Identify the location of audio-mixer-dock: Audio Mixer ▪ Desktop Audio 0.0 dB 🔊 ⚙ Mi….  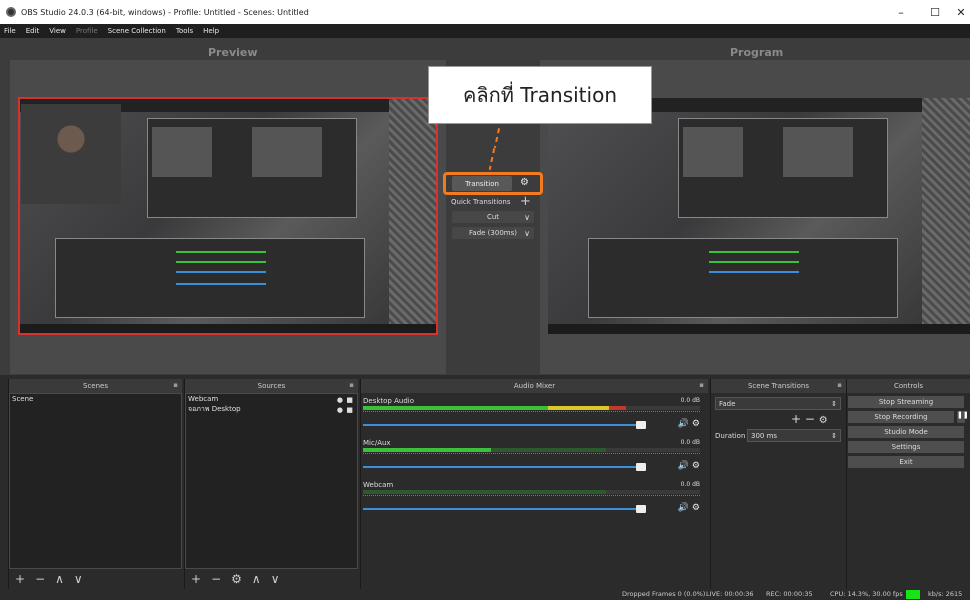
(534, 484).